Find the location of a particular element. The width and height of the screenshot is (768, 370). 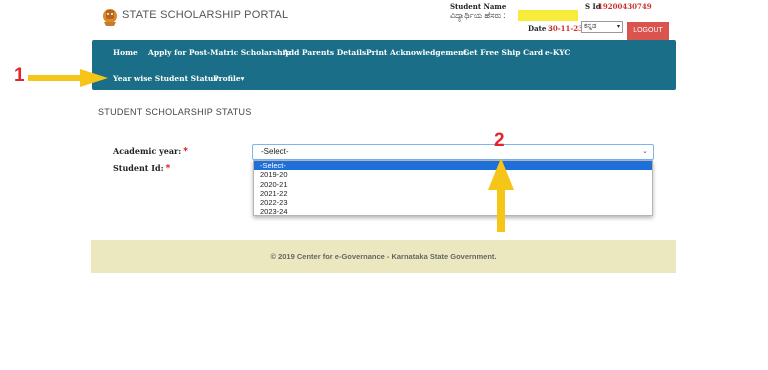

dropdown-option-2019-20: 2019-20 is located at coordinates (453, 174).